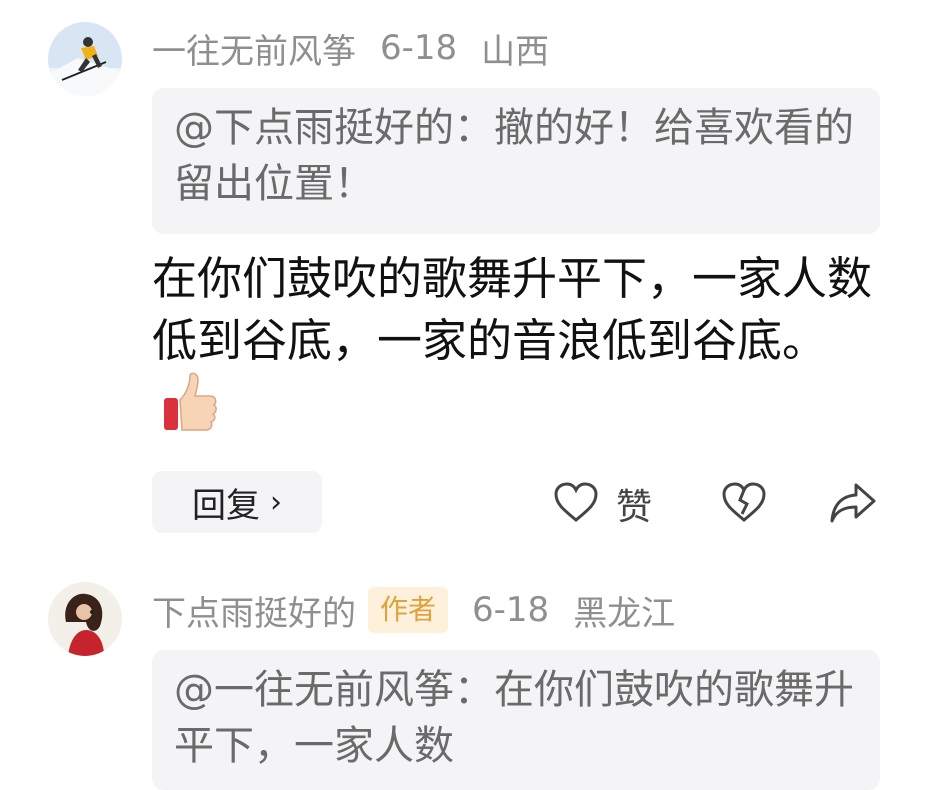 The image size is (930, 790). Describe the element at coordinates (276, 502) in the screenshot. I see `chevron-right-icon: ›` at that location.